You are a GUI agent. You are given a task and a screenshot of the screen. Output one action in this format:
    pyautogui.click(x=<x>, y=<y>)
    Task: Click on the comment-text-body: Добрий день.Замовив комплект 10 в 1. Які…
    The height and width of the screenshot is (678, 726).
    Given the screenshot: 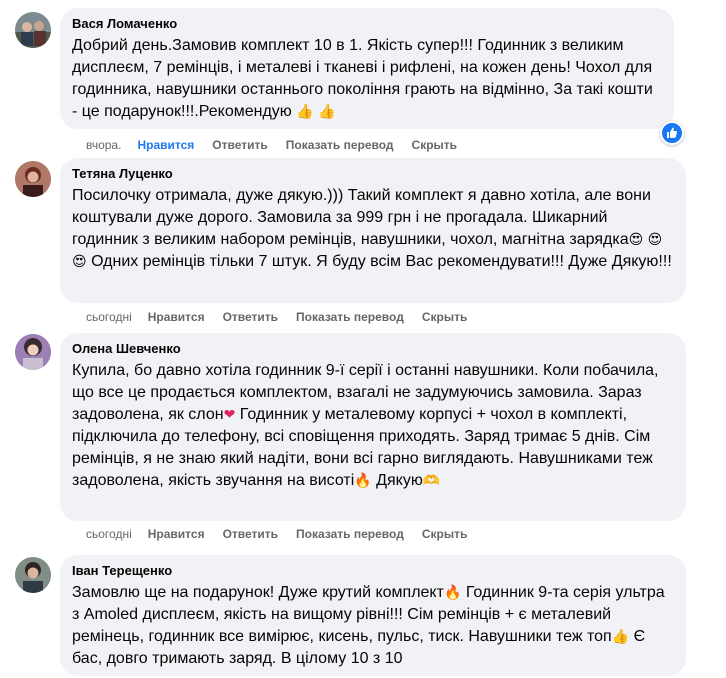 What is the action you would take?
    pyautogui.click(x=362, y=78)
    